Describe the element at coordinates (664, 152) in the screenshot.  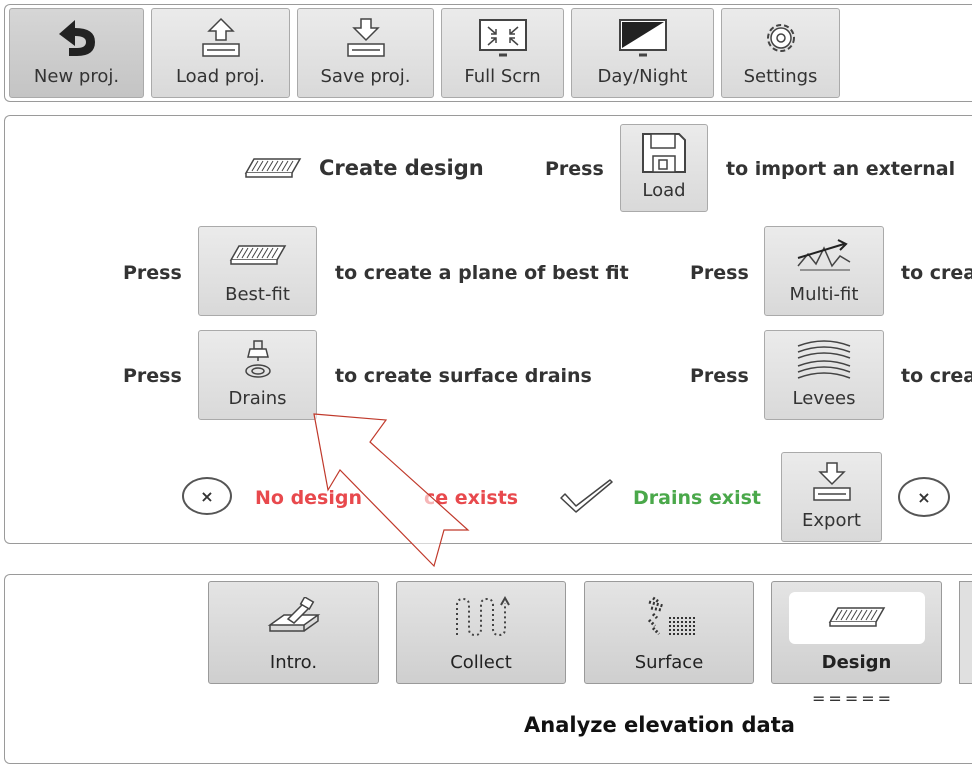
I see `floppy-disk-icon` at that location.